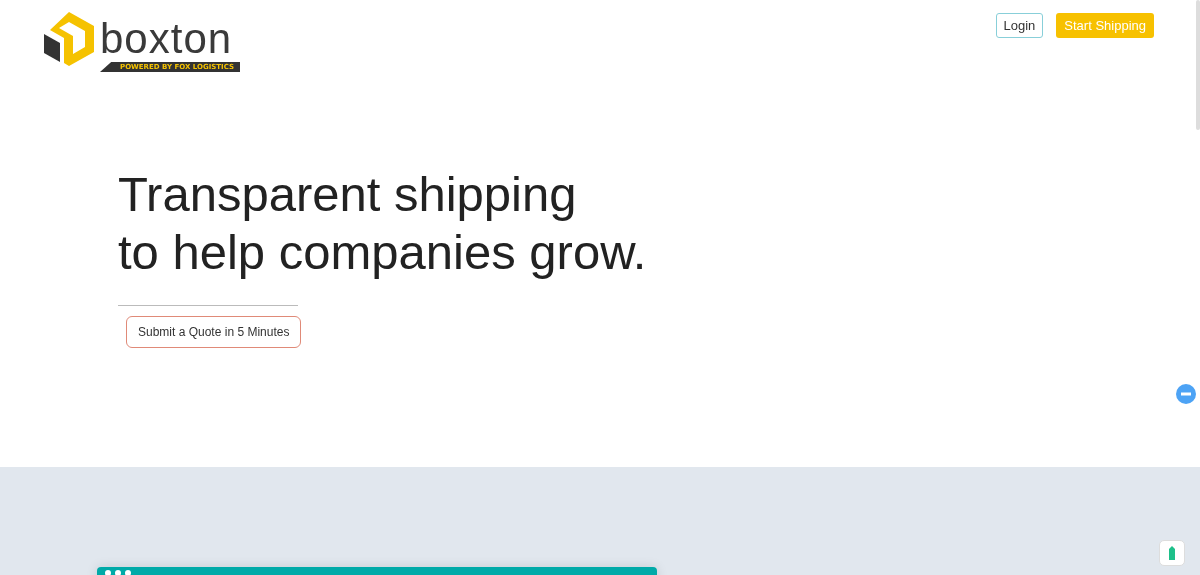 This screenshot has height=575, width=1200. I want to click on accessibility-button, so click(1172, 553).